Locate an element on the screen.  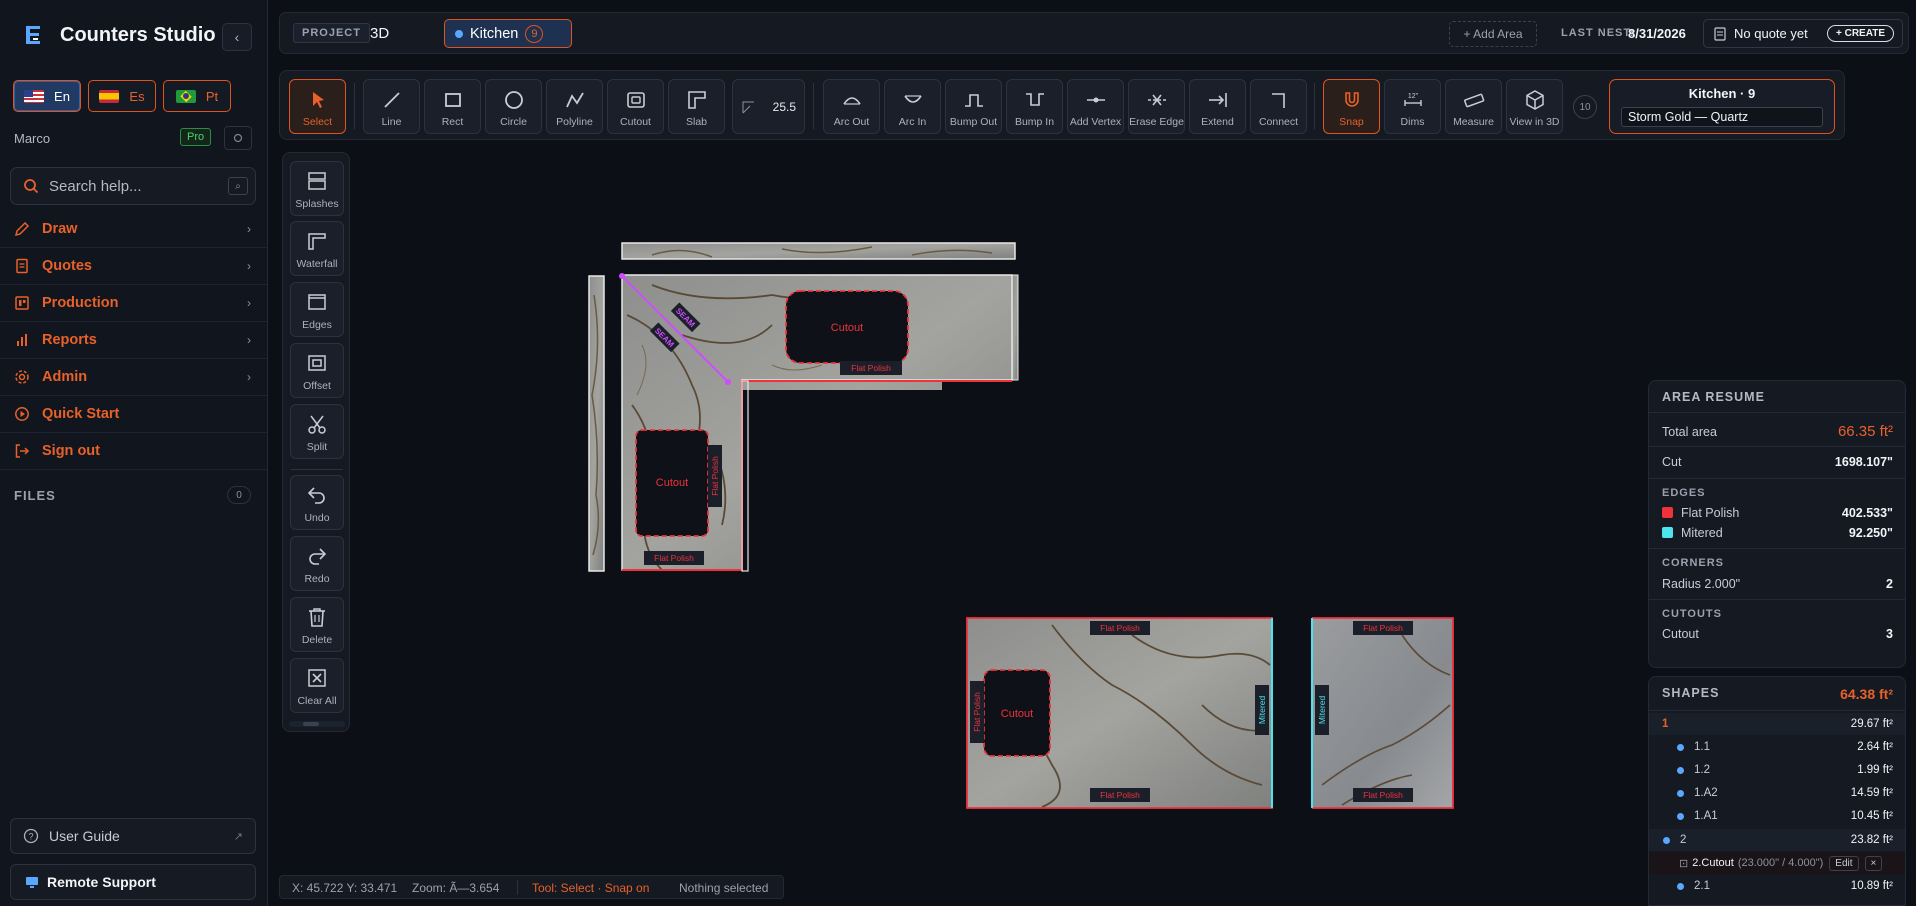
side-tool-offset: Offset is located at coordinates (317, 370).